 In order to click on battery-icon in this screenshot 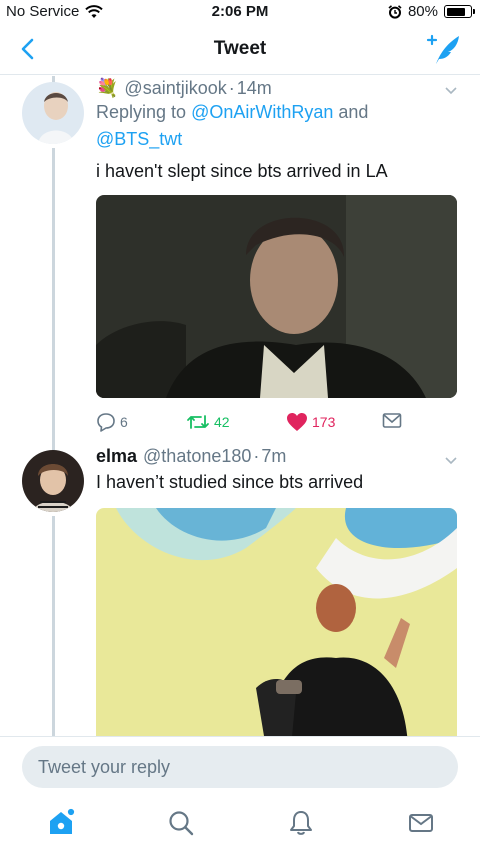, I will do `click(459, 11)`.